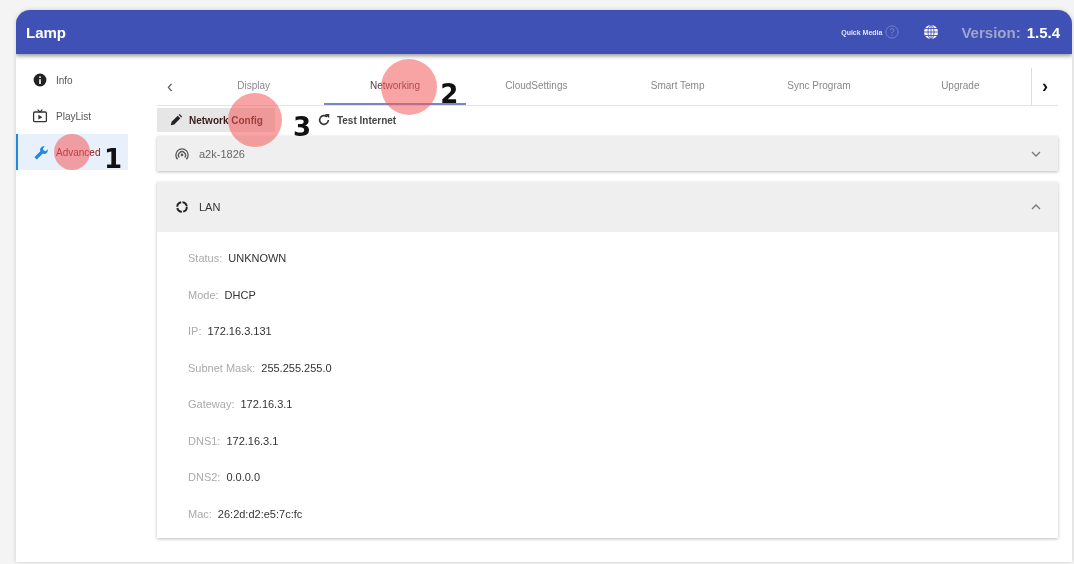  What do you see at coordinates (240, 294) in the screenshot?
I see `field-value: DHCP` at bounding box center [240, 294].